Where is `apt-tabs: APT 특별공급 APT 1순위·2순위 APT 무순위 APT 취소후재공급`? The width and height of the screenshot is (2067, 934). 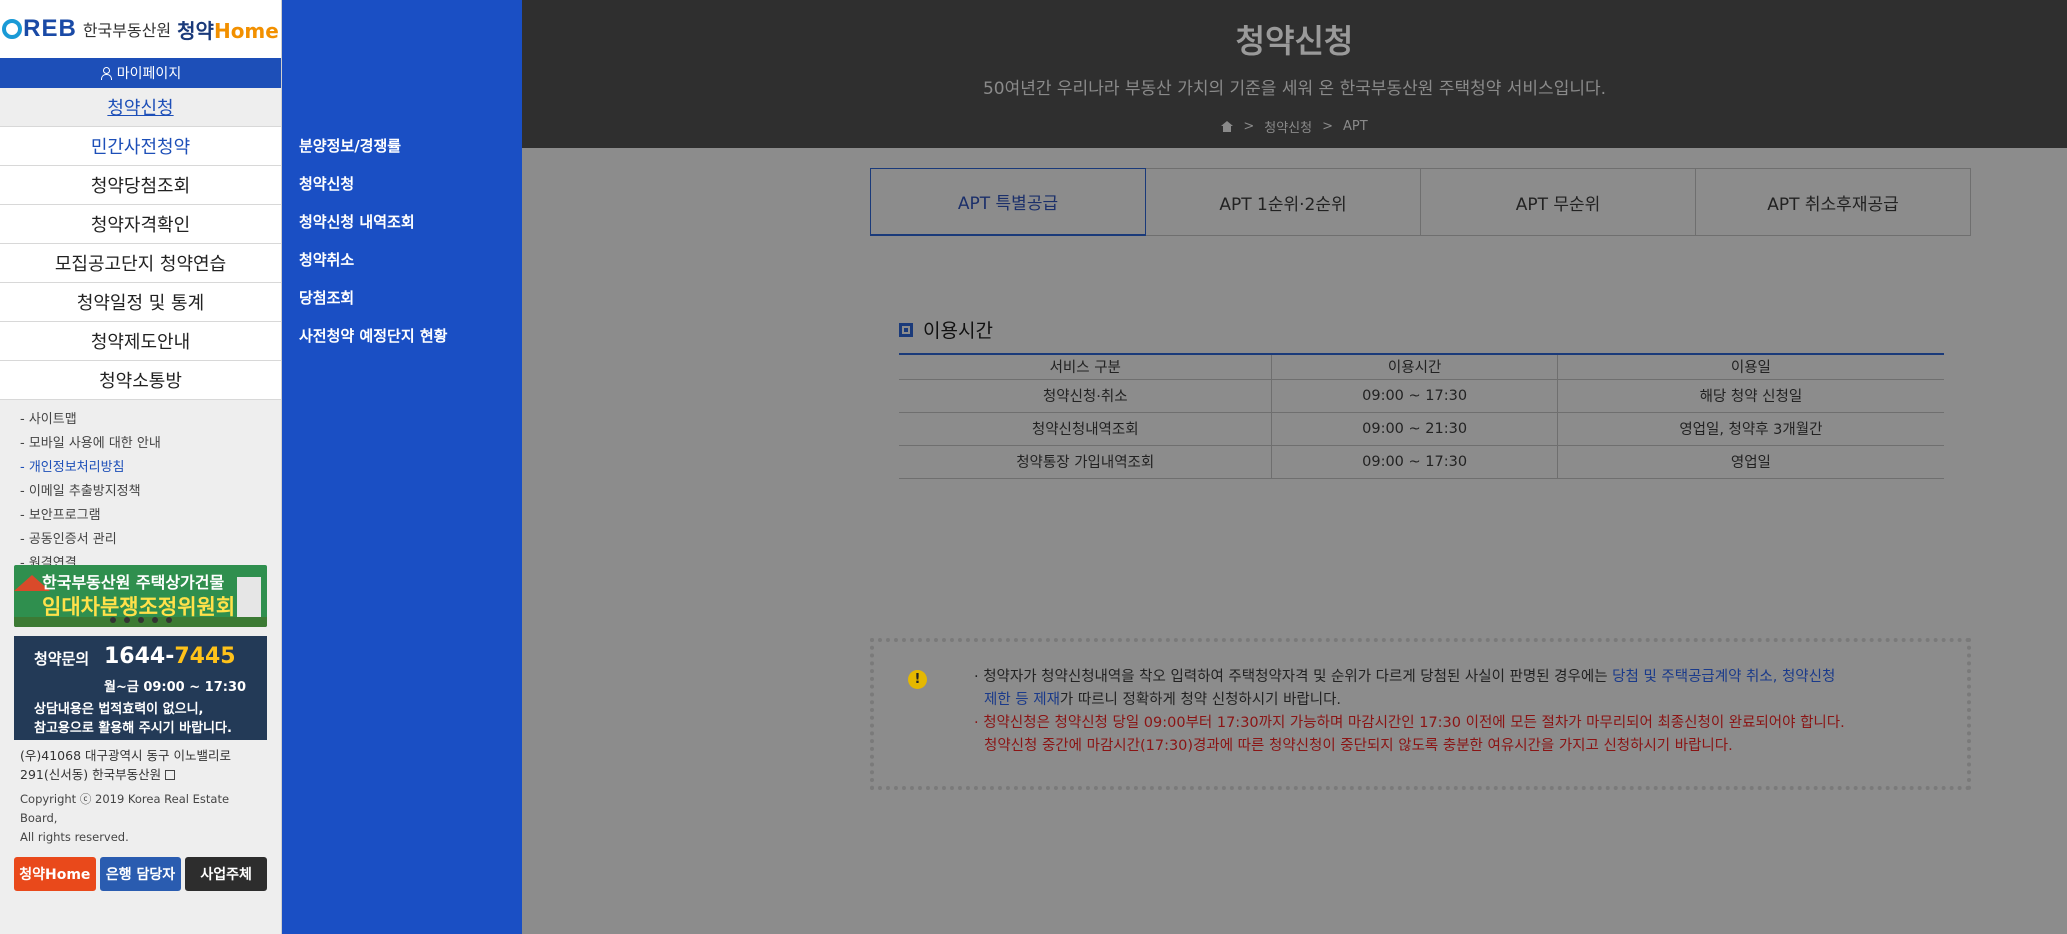
apt-tabs: APT 특별공급 APT 1순위·2순위 APT 무순위 APT 취소후재공급 is located at coordinates (1420, 202).